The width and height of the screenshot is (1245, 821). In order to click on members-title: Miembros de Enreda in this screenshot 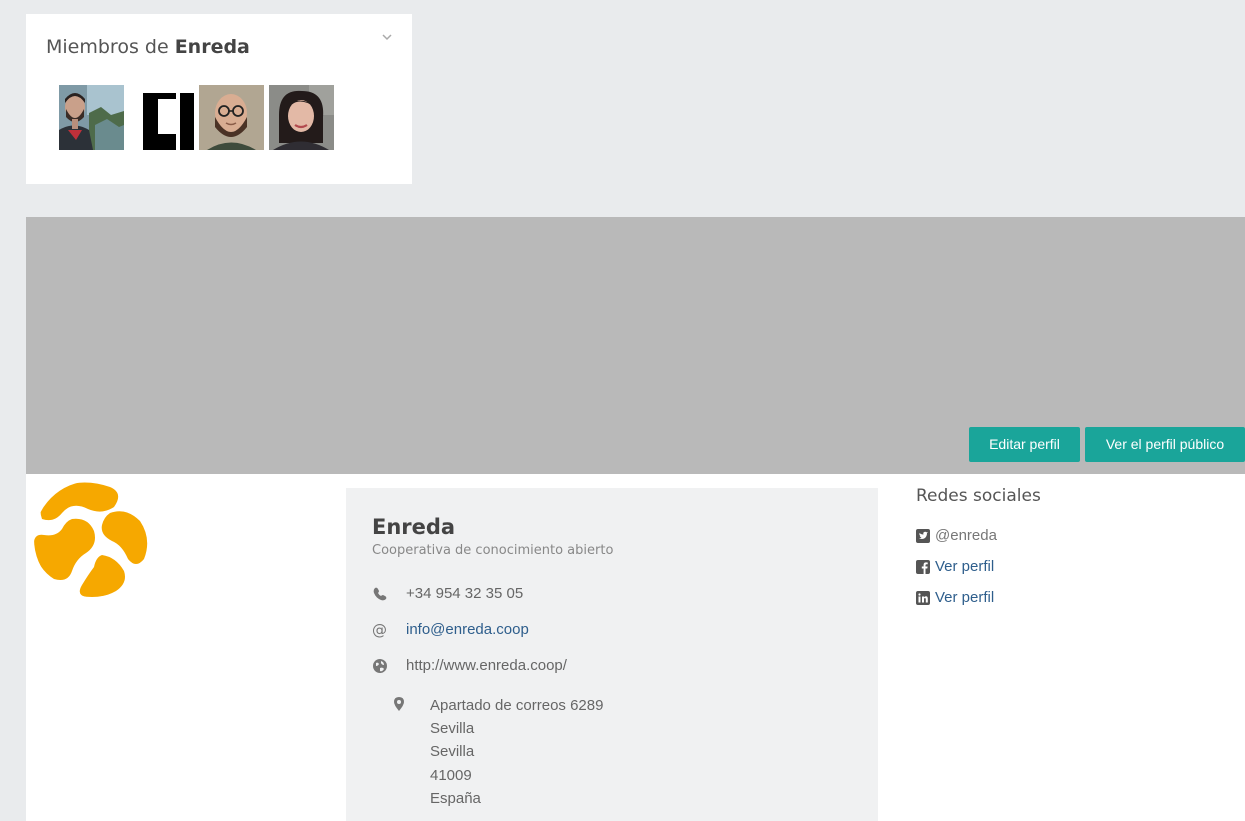, I will do `click(148, 47)`.